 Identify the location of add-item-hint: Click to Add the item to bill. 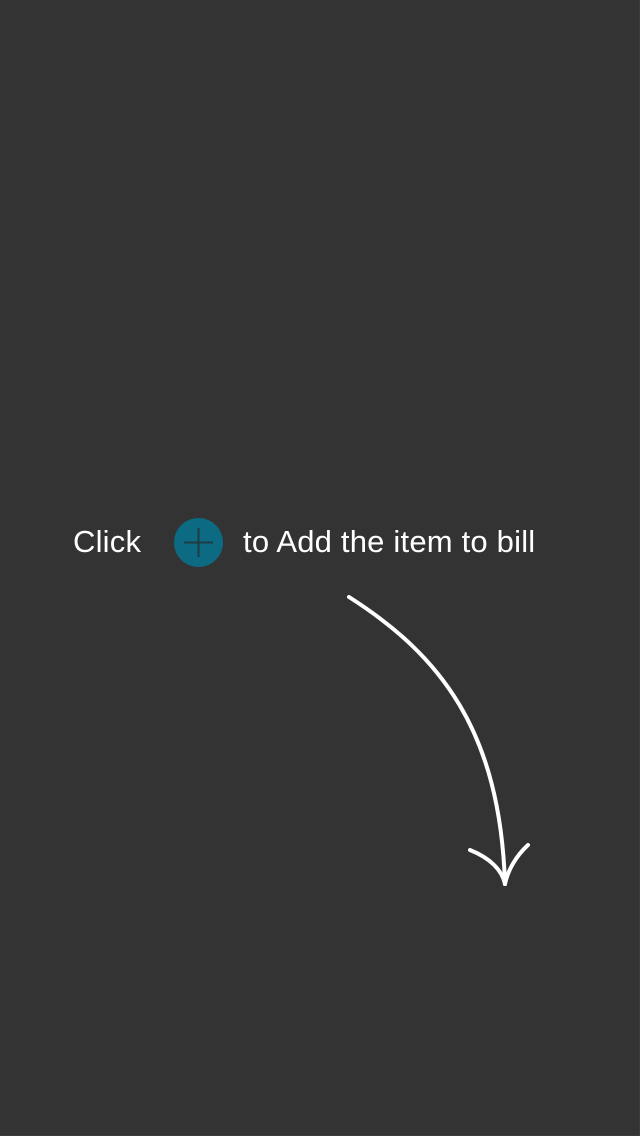
(320, 542).